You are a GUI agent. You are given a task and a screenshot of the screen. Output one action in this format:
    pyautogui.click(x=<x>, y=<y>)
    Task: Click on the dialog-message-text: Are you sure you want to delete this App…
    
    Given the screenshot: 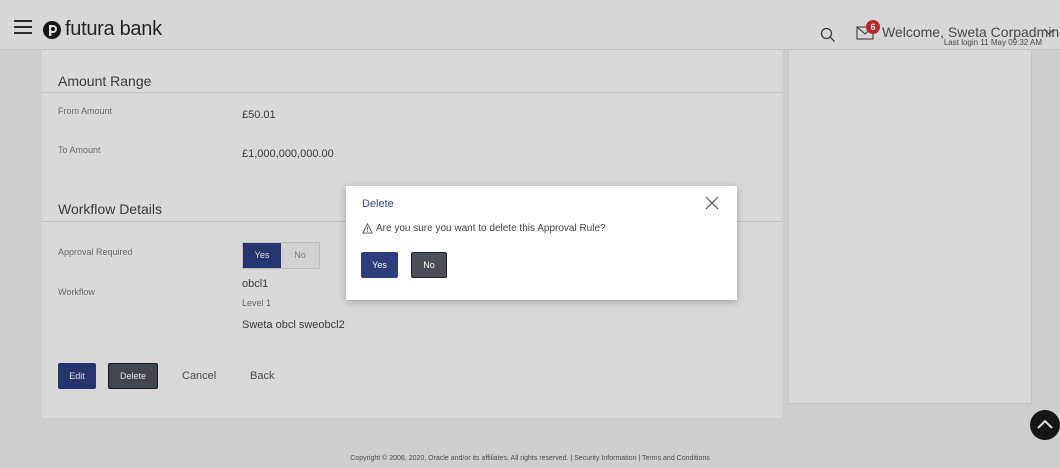 What is the action you would take?
    pyautogui.click(x=491, y=228)
    